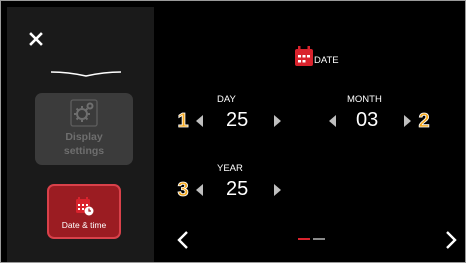 This screenshot has height=263, width=466. I want to click on month-decrement-icon, so click(333, 121).